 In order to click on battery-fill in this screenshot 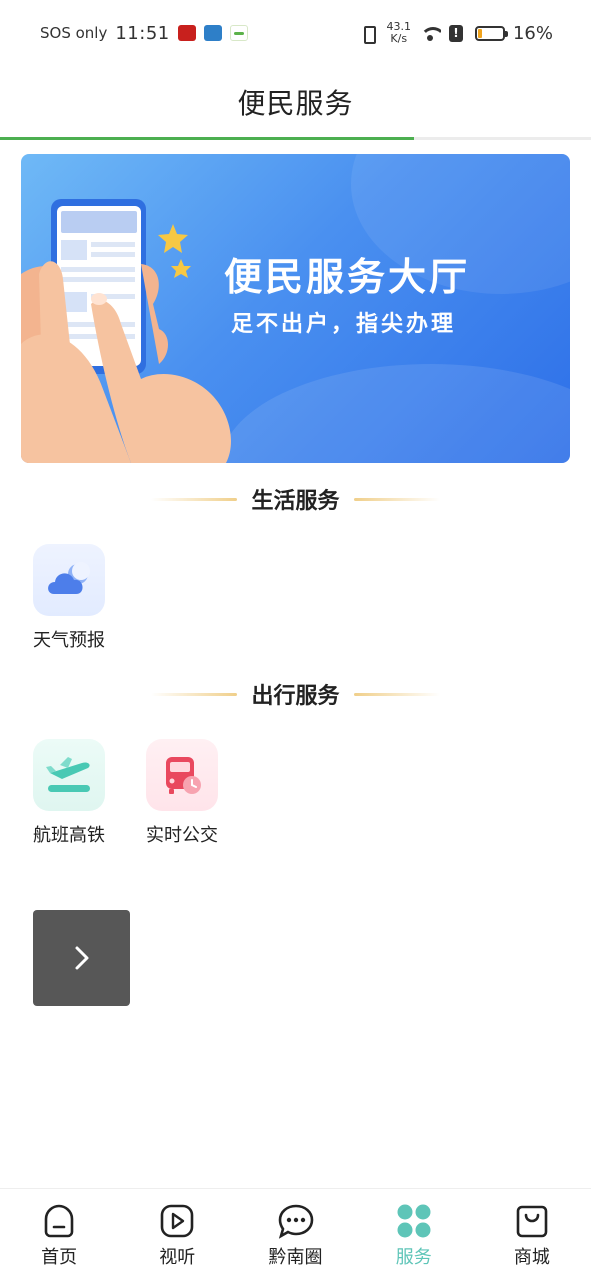, I will do `click(479, 33)`.